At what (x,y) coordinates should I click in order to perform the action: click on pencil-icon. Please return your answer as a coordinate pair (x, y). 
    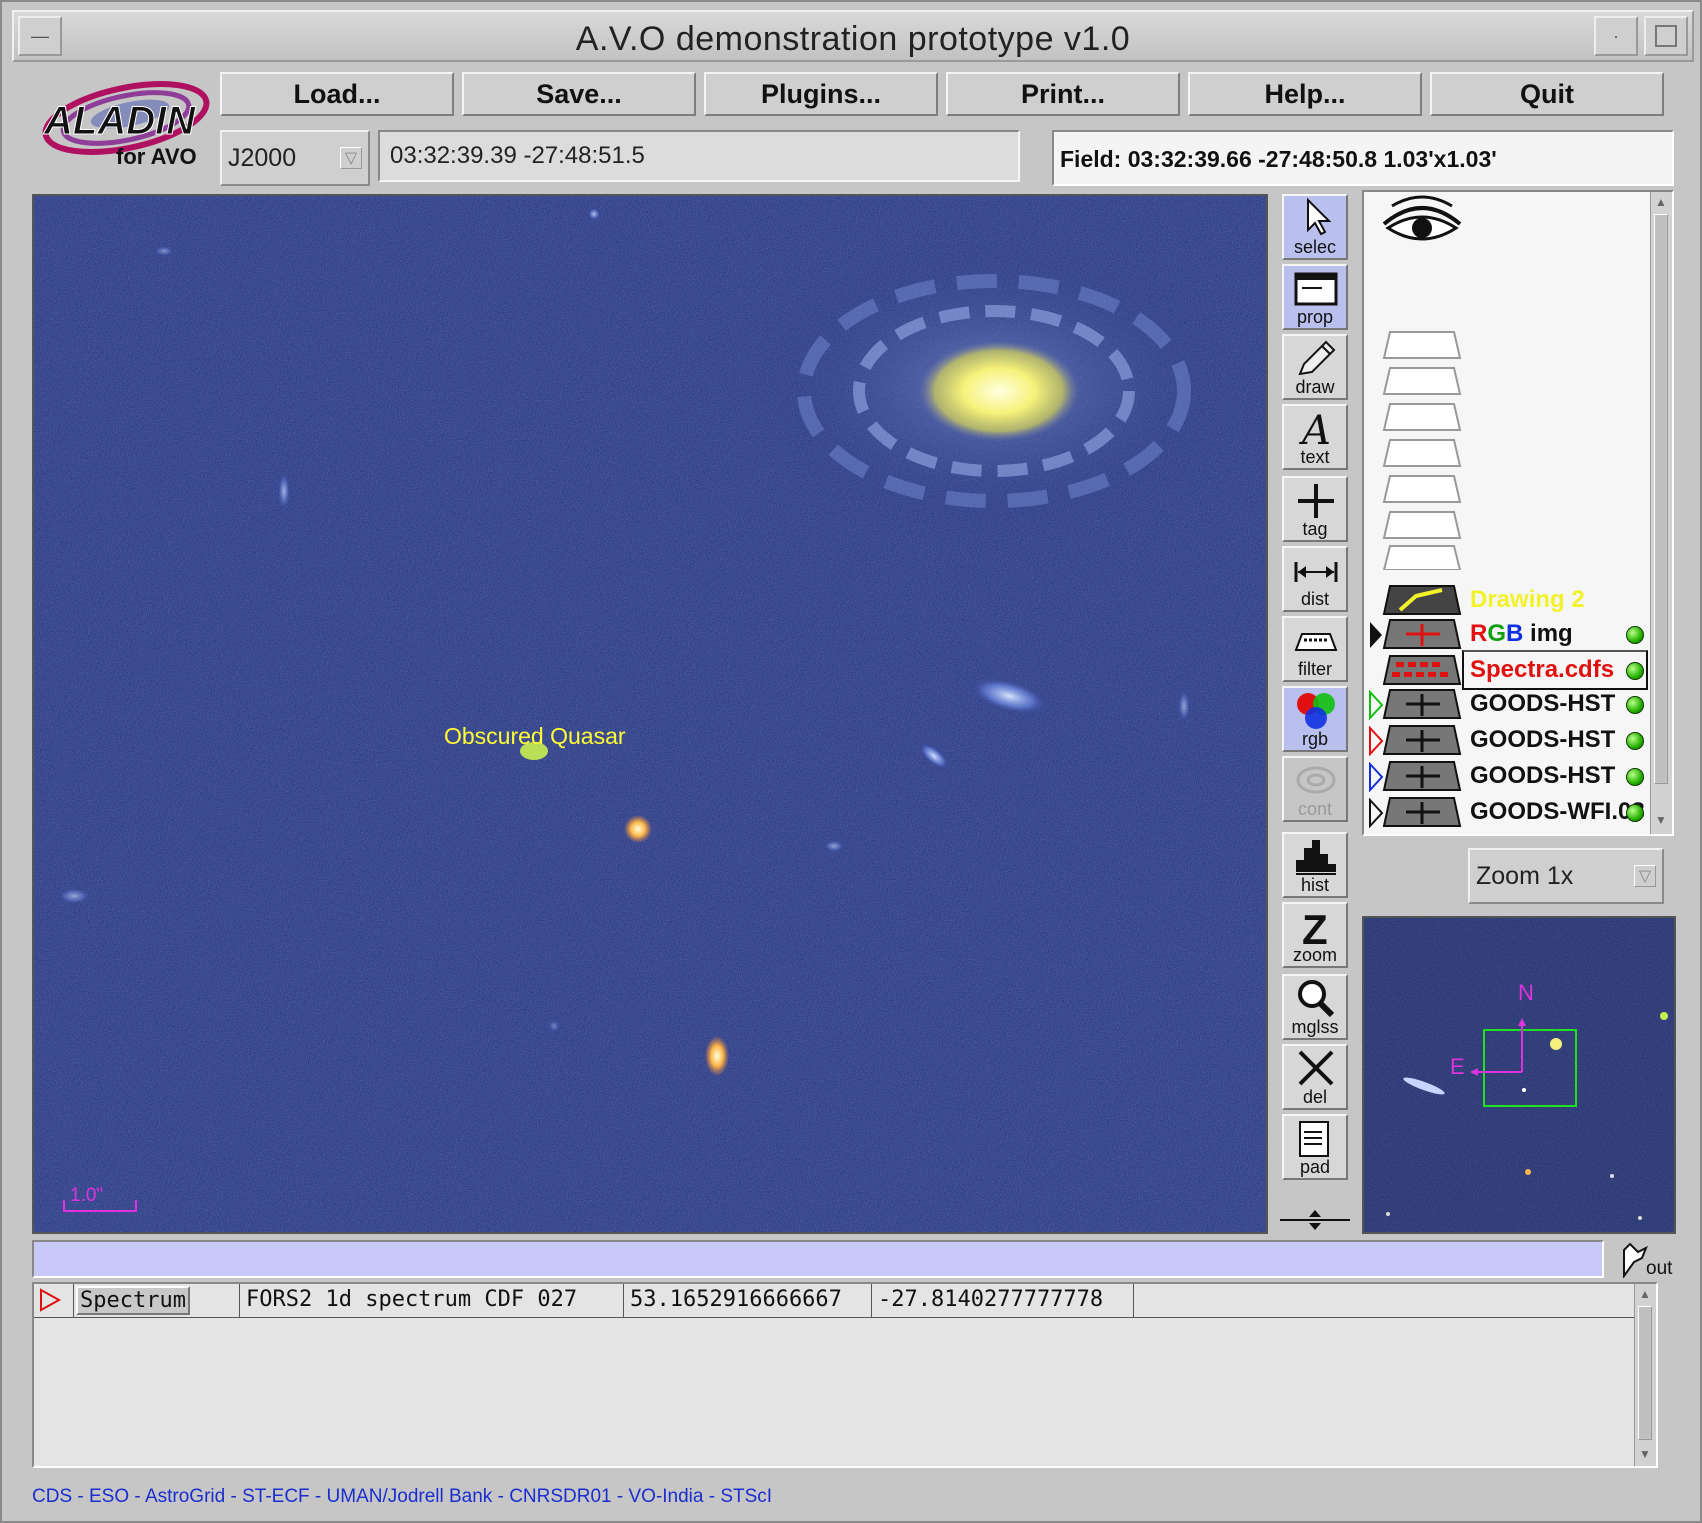
    Looking at the image, I should click on (1317, 358).